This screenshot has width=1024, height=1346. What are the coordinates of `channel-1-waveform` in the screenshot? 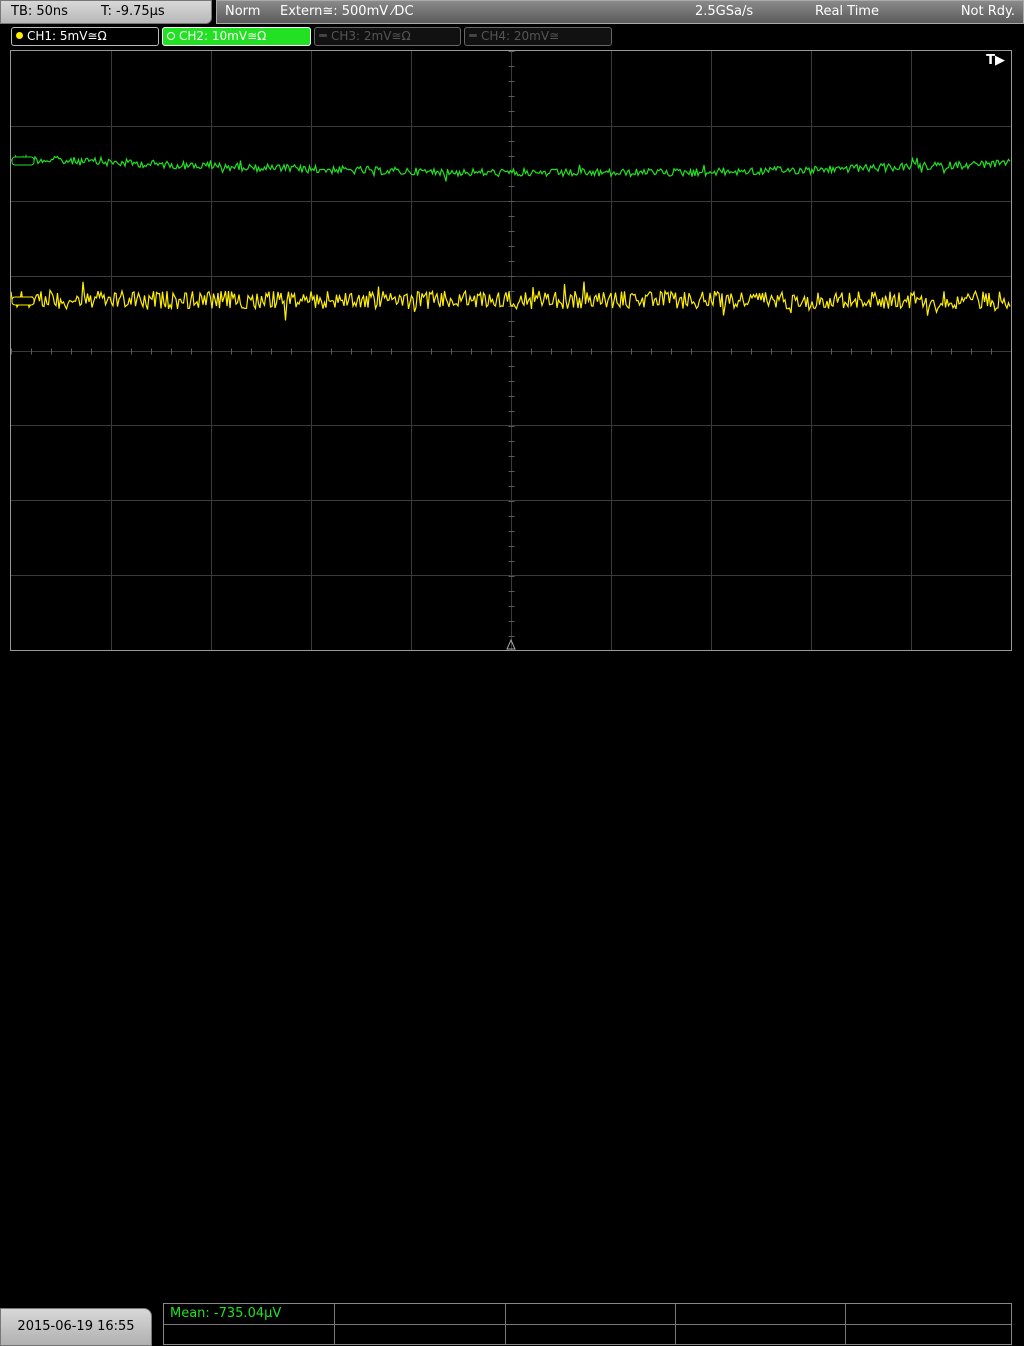 It's located at (511, 301).